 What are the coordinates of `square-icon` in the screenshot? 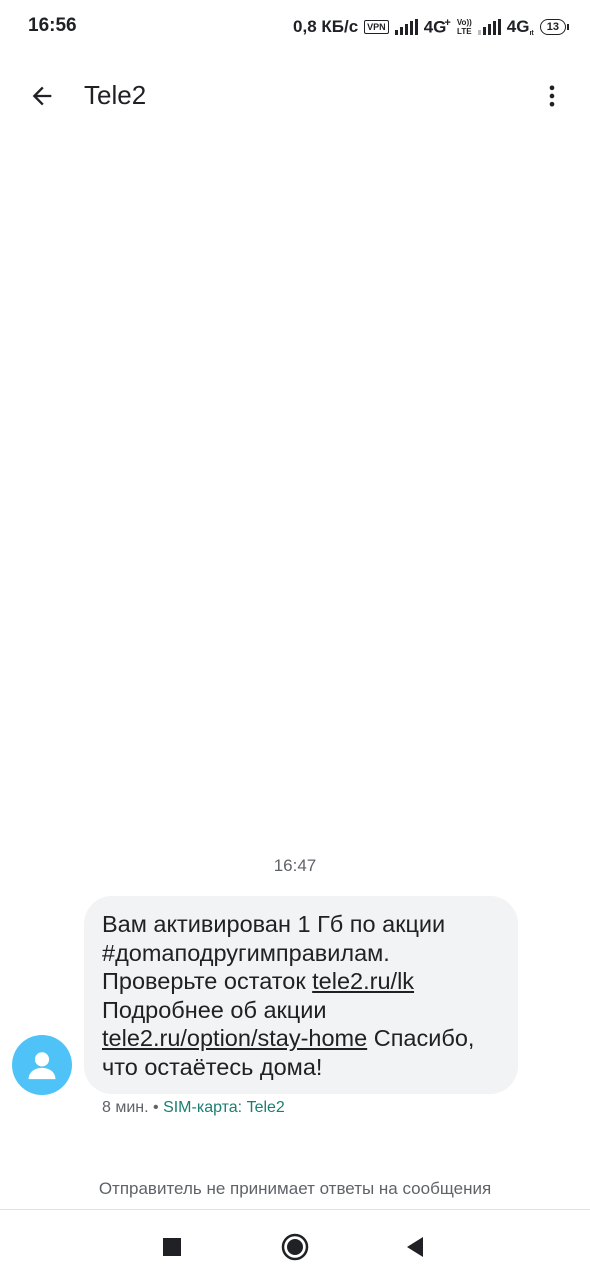 It's located at (172, 1247).